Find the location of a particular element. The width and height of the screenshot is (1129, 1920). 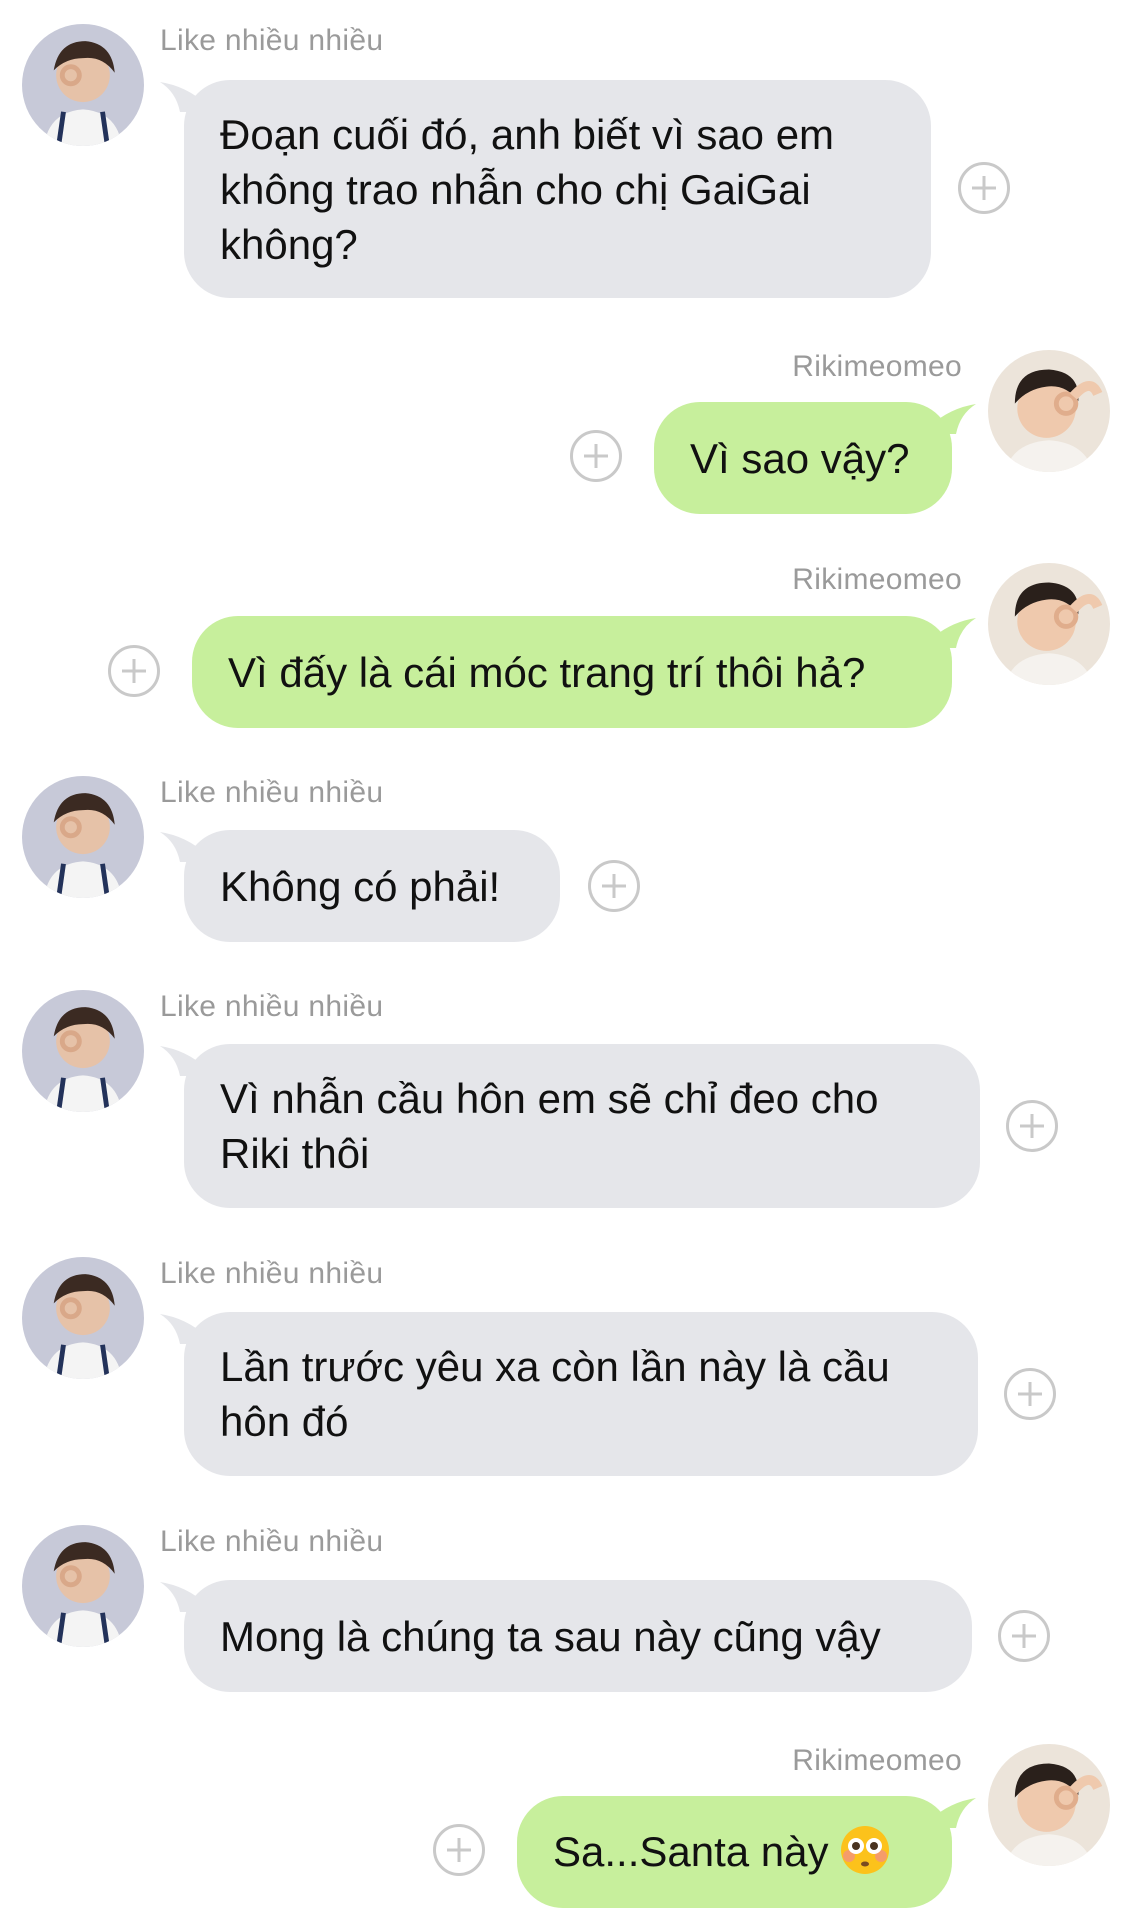

message-text: Không có phải! is located at coordinates (360, 886).